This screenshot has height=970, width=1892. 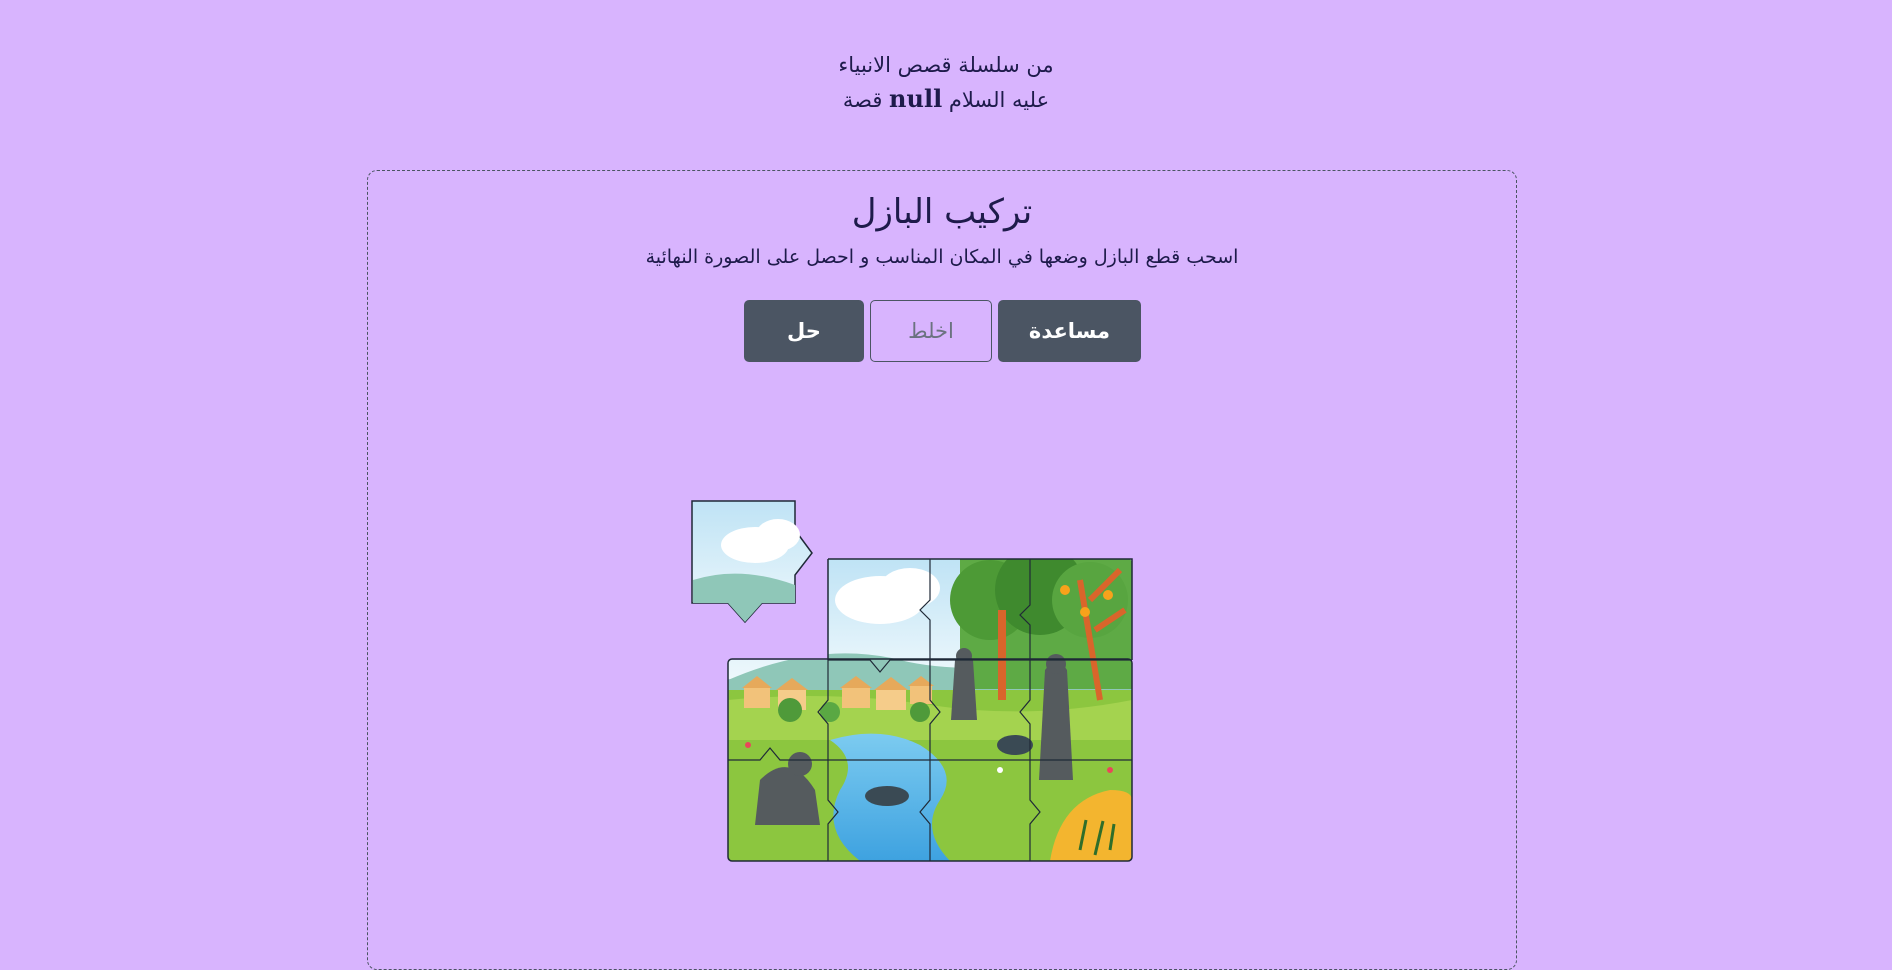 I want to click on puzzle-board-svg, so click(x=912, y=681).